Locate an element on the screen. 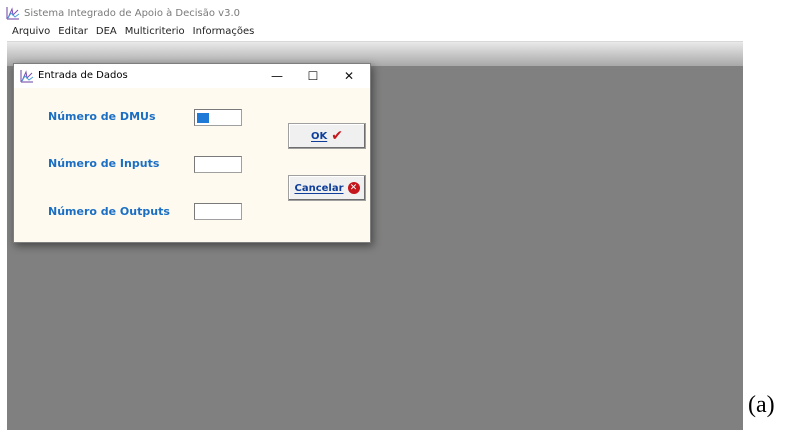 The image size is (790, 436). cancel-icon: ✕ is located at coordinates (353, 188).